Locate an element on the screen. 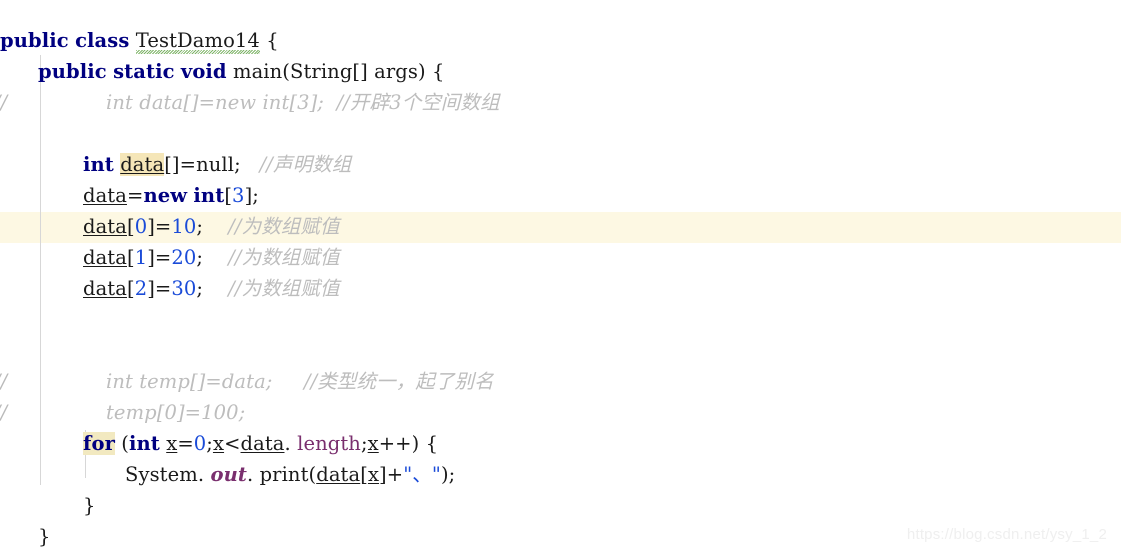  code-line: // int data[]=new int[3]; //开辟3个空间数组 is located at coordinates (560, 102).